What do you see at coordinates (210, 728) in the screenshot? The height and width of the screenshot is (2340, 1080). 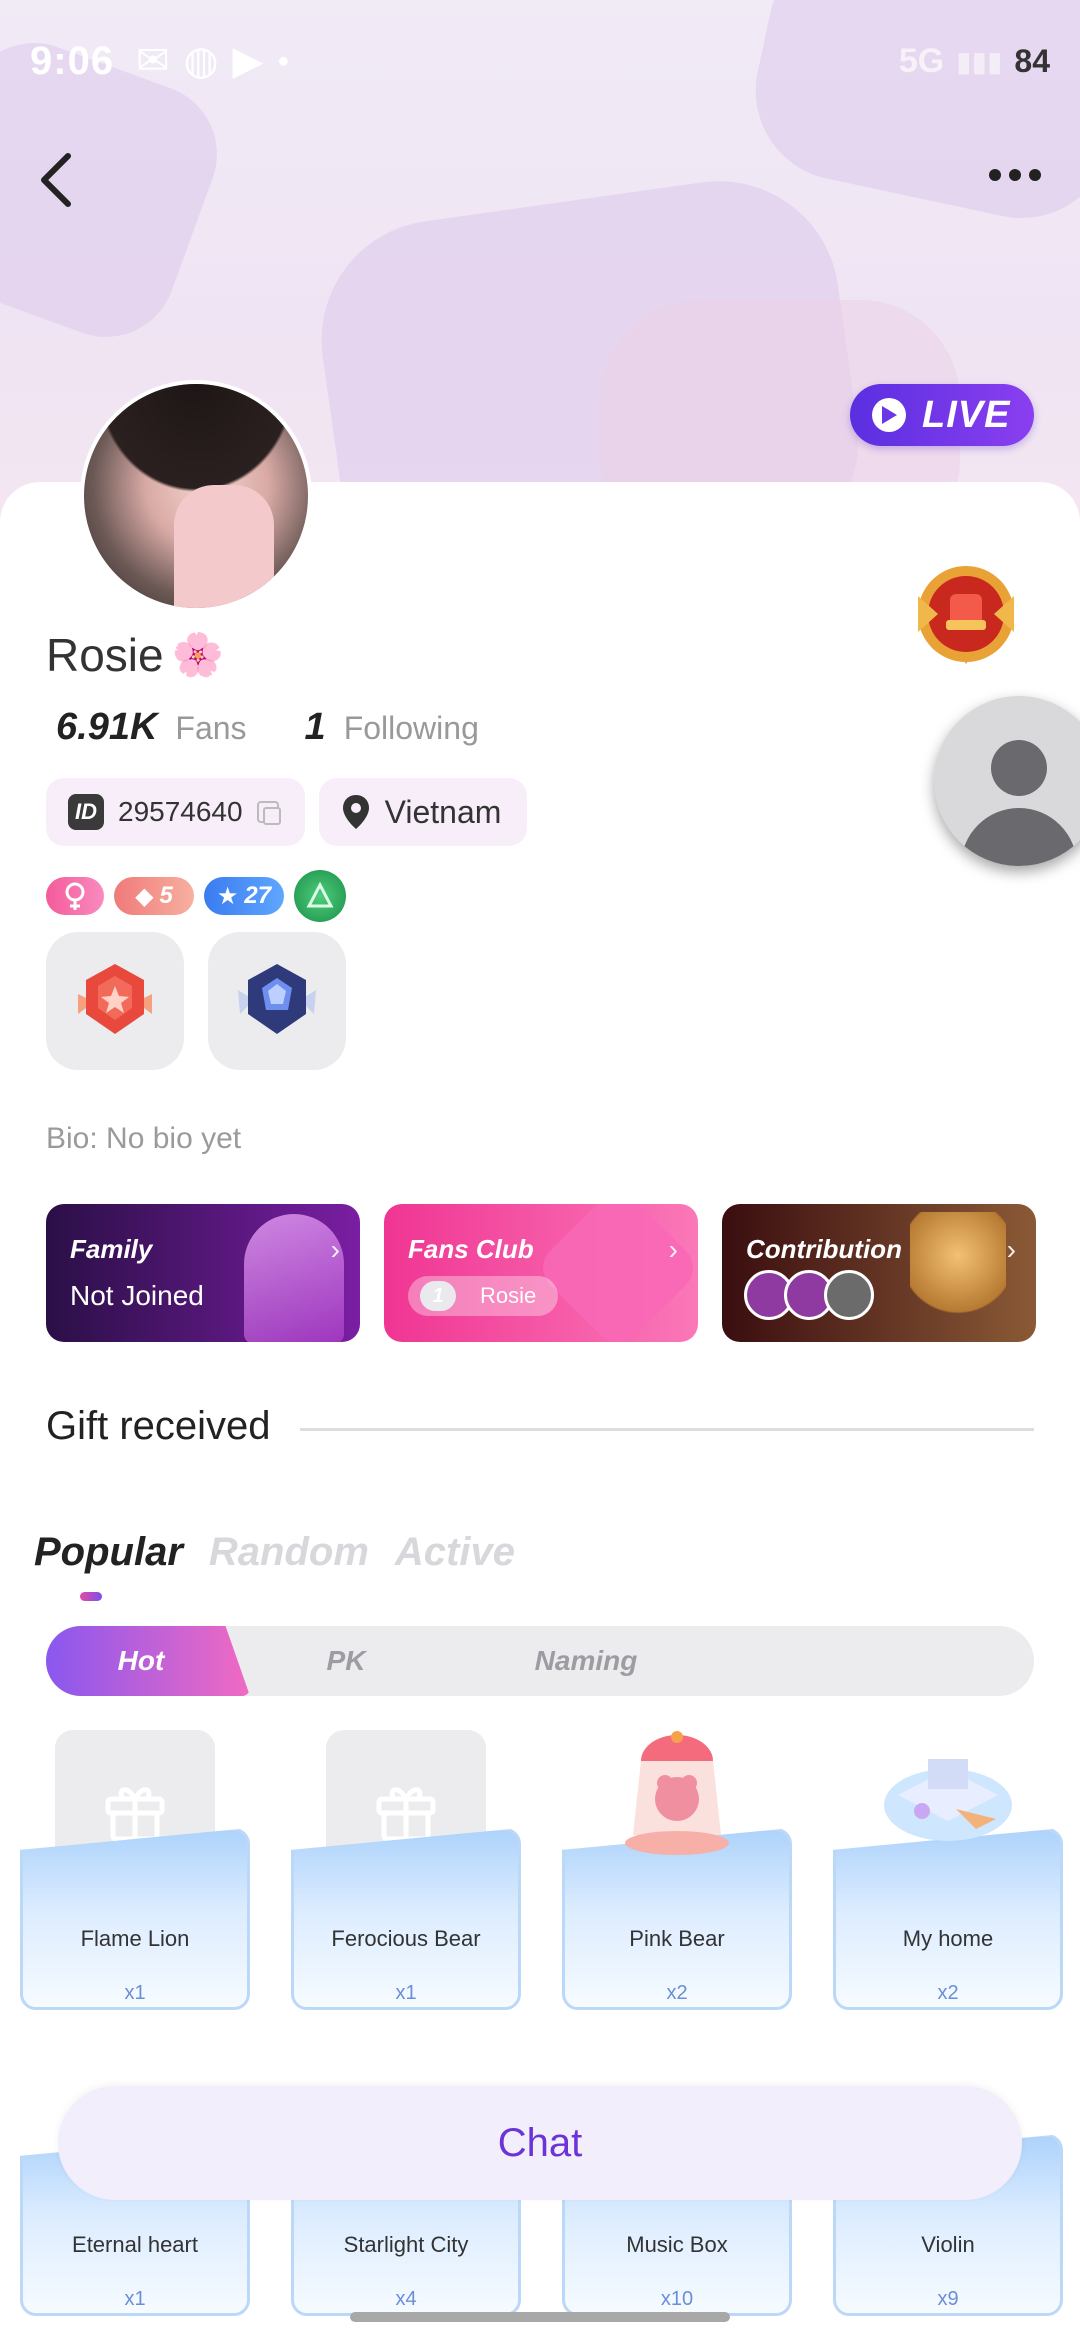 I see `fans-label: Fans` at bounding box center [210, 728].